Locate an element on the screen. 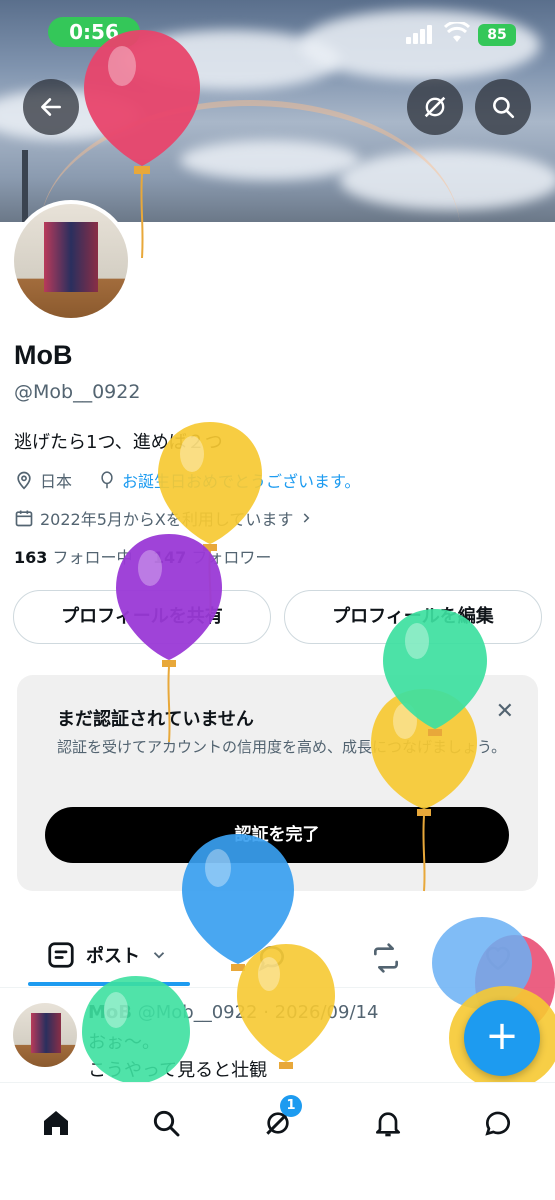  followers-link: 147 フォロワー is located at coordinates (212, 557).